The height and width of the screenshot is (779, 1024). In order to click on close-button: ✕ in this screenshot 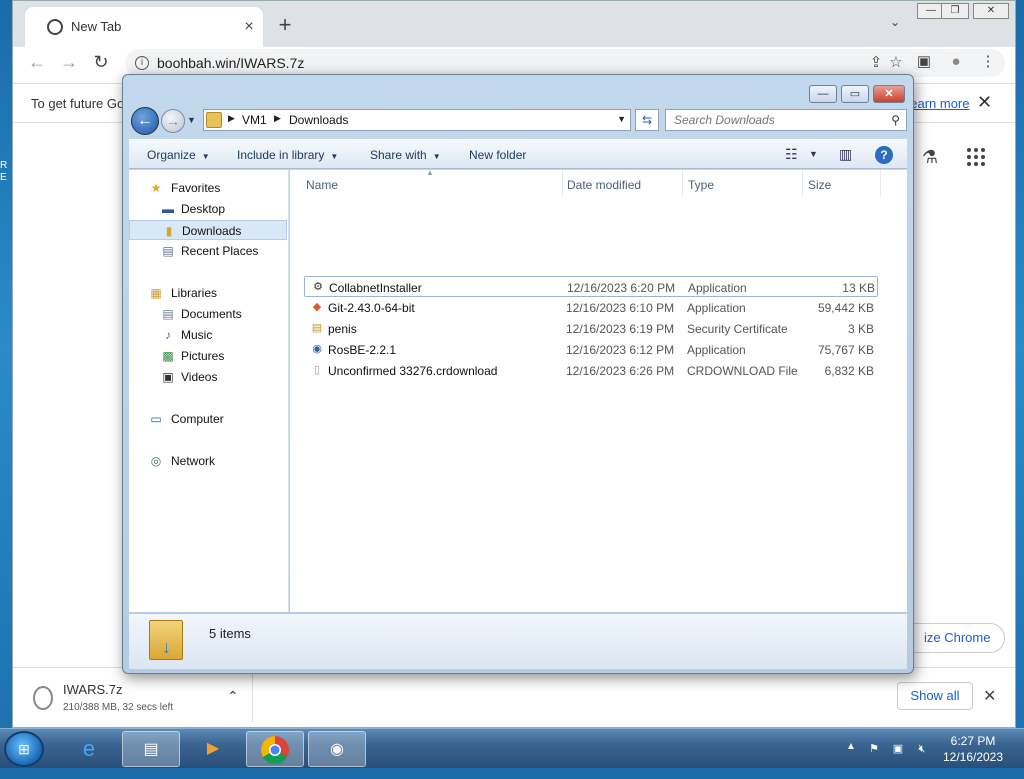, I will do `click(991, 11)`.